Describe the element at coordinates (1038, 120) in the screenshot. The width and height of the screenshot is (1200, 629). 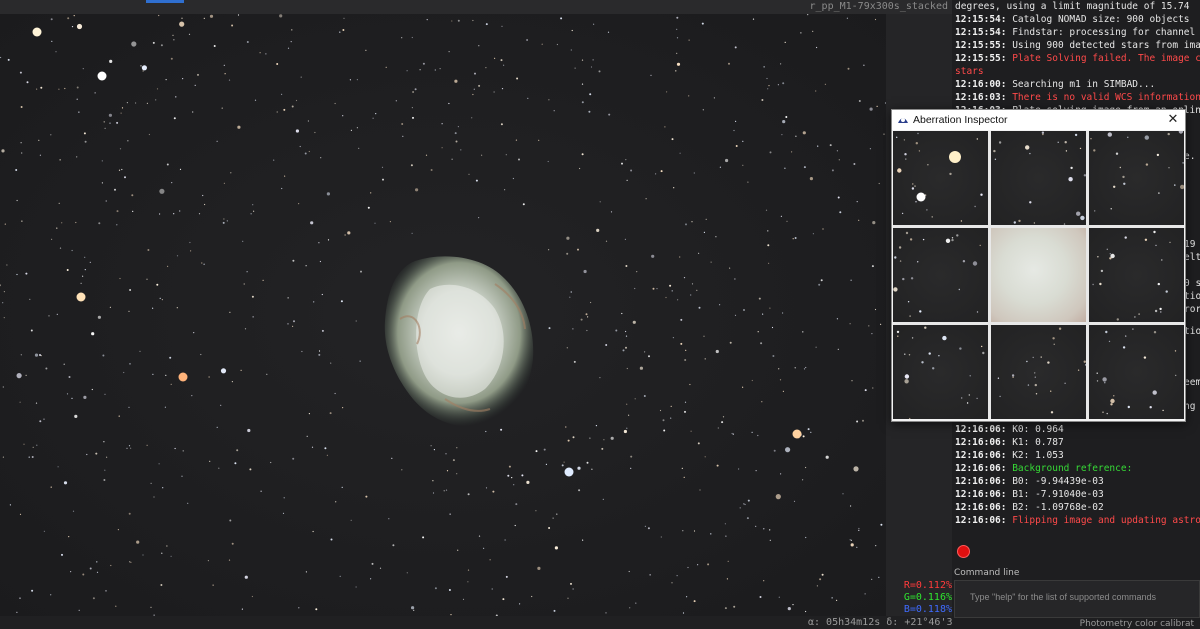
I see `inspector-title-bar: Aberration Inspector ✕` at that location.